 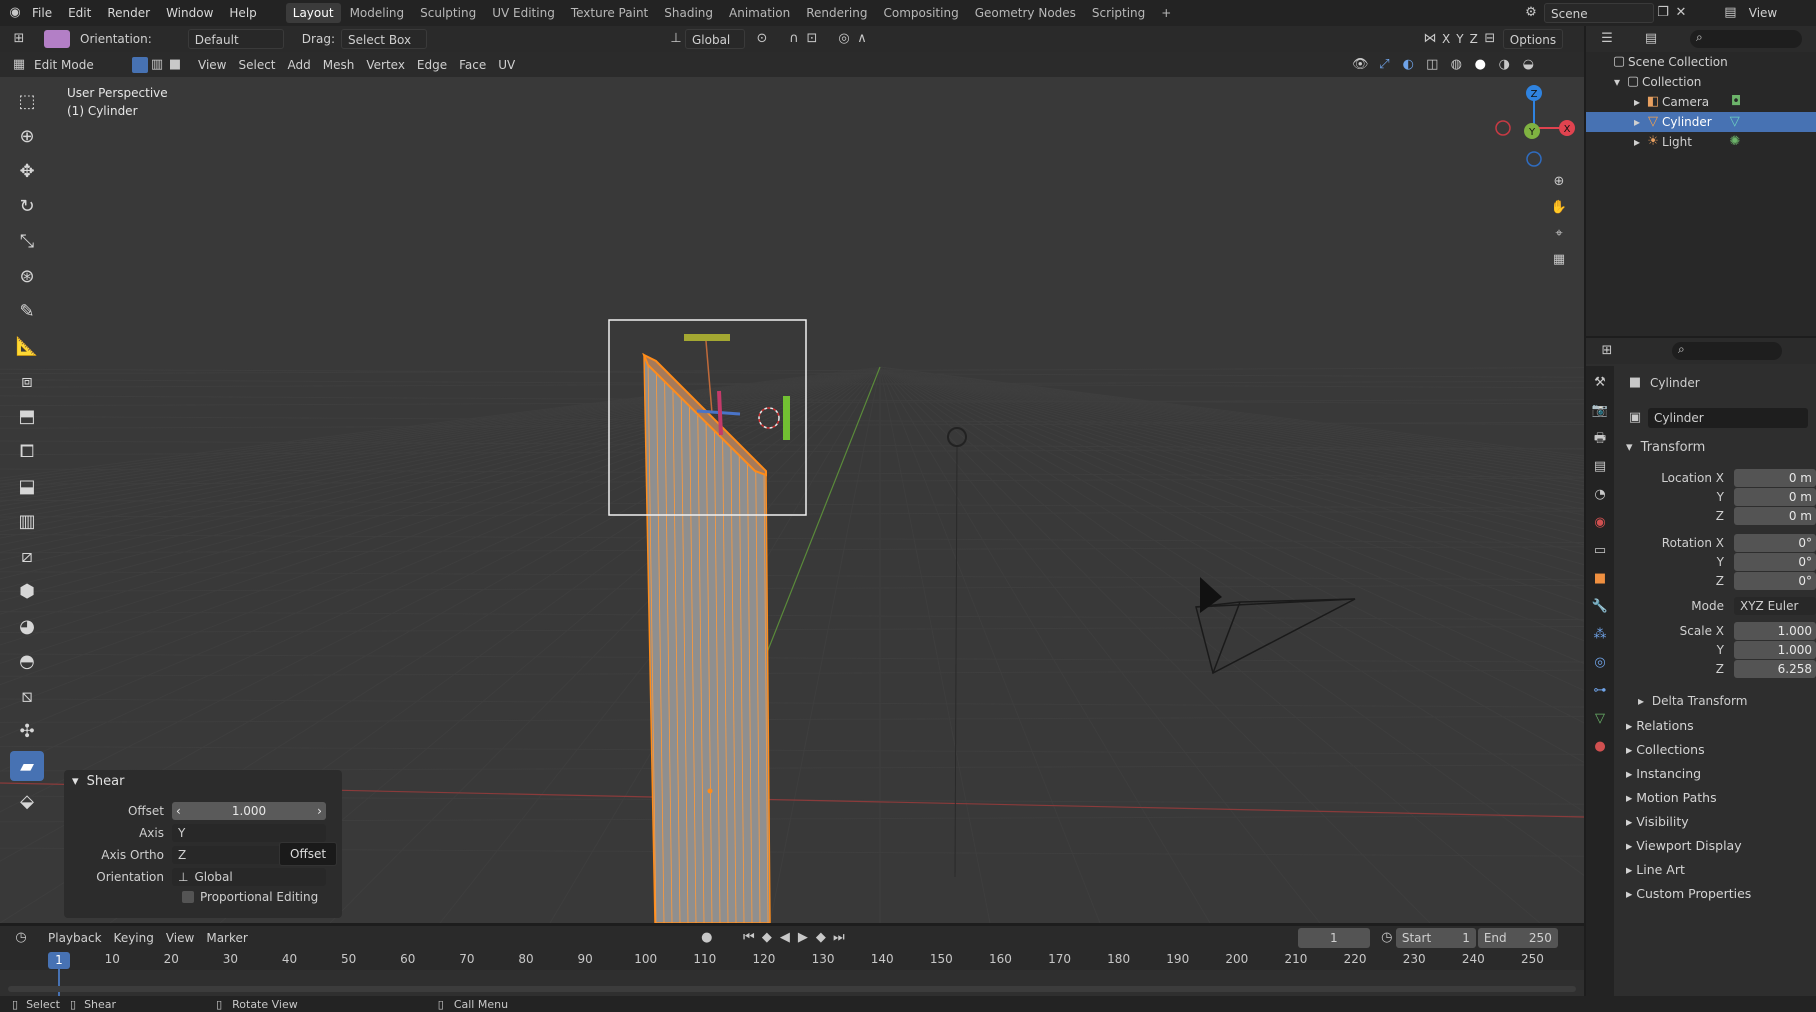 I want to click on menu-view: View, so click(x=212, y=65).